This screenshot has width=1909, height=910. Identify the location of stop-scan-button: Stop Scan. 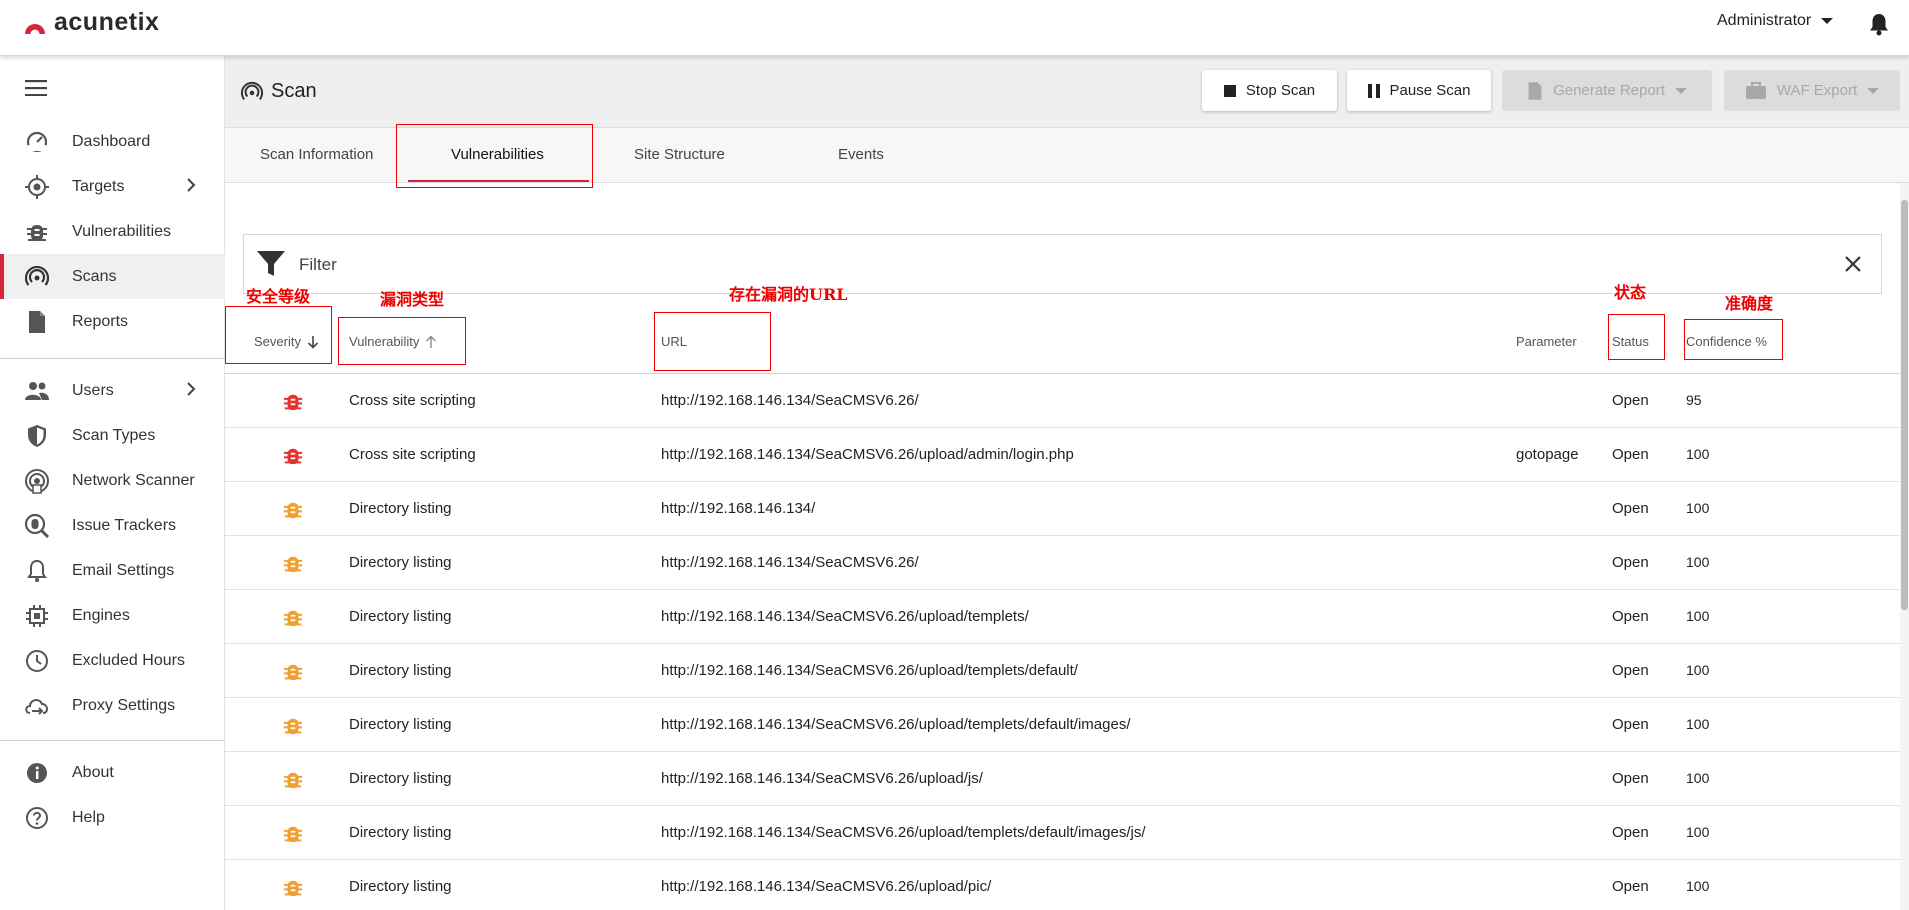
(1269, 90).